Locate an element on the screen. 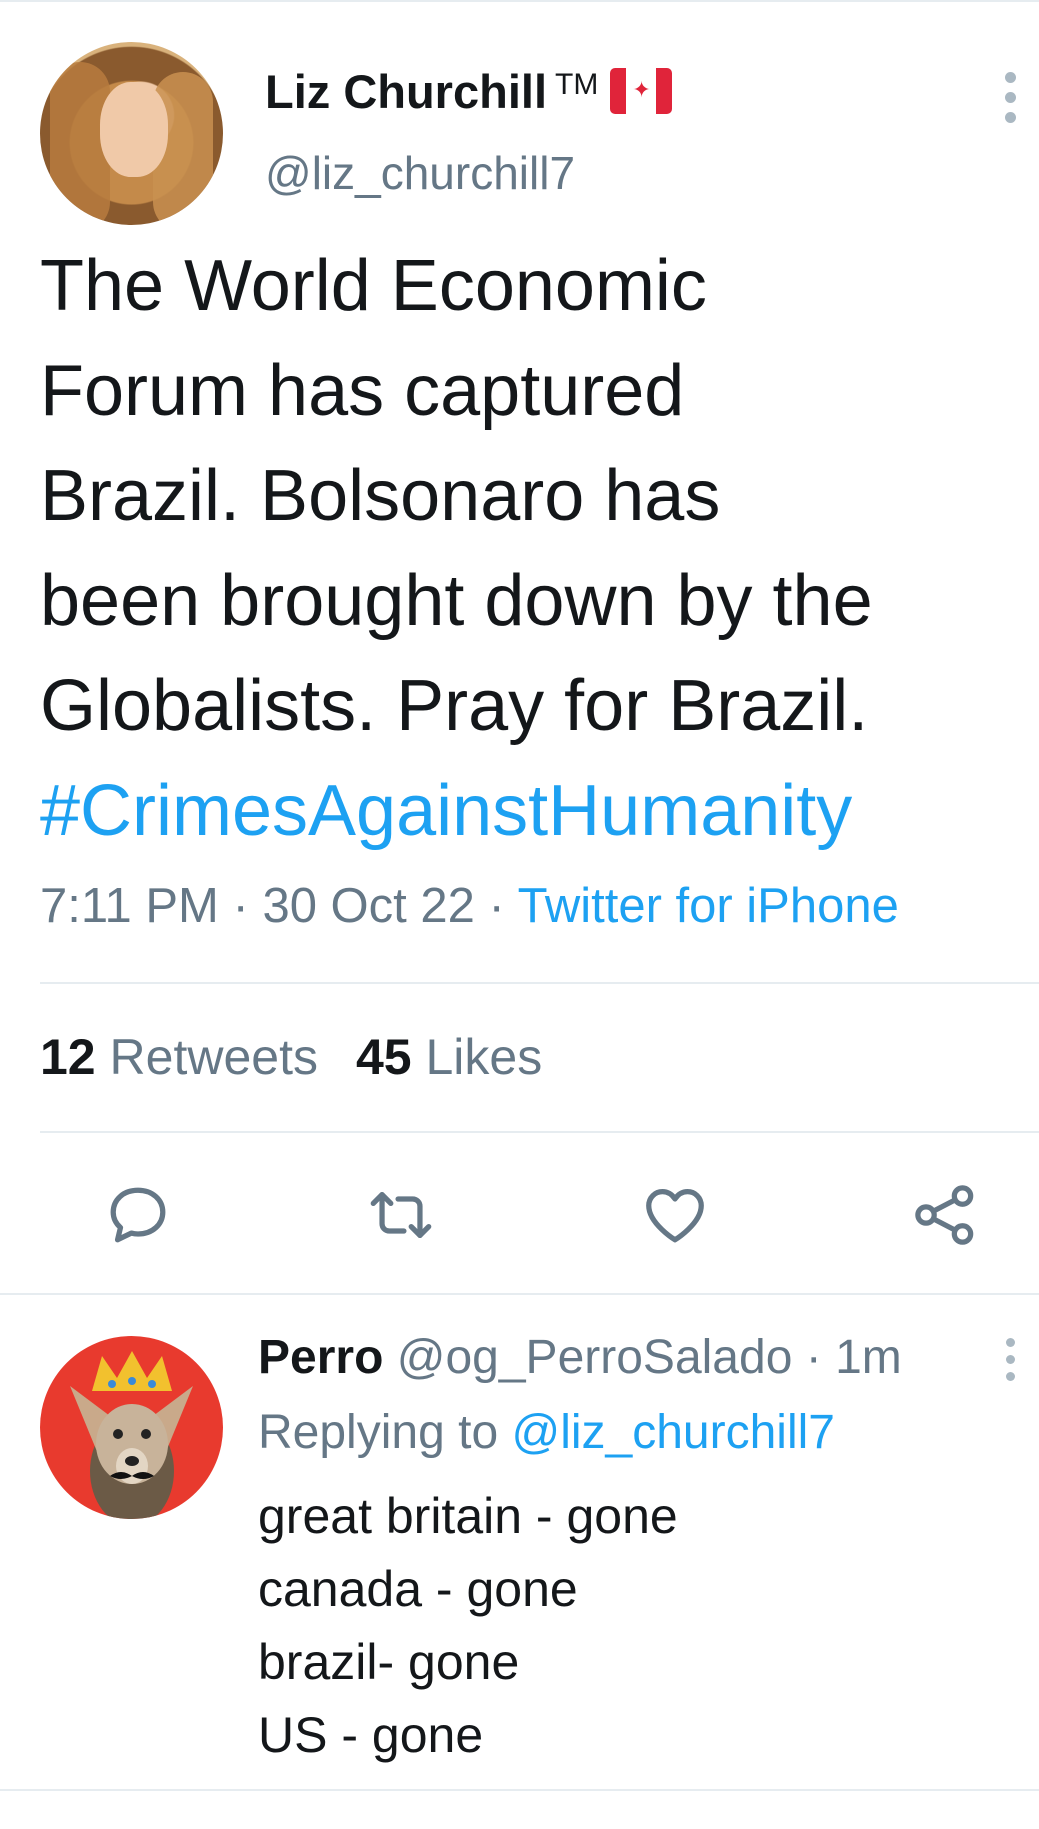 This screenshot has height=1829, width=1039. reply-text-line: US - gone is located at coordinates (371, 1735).